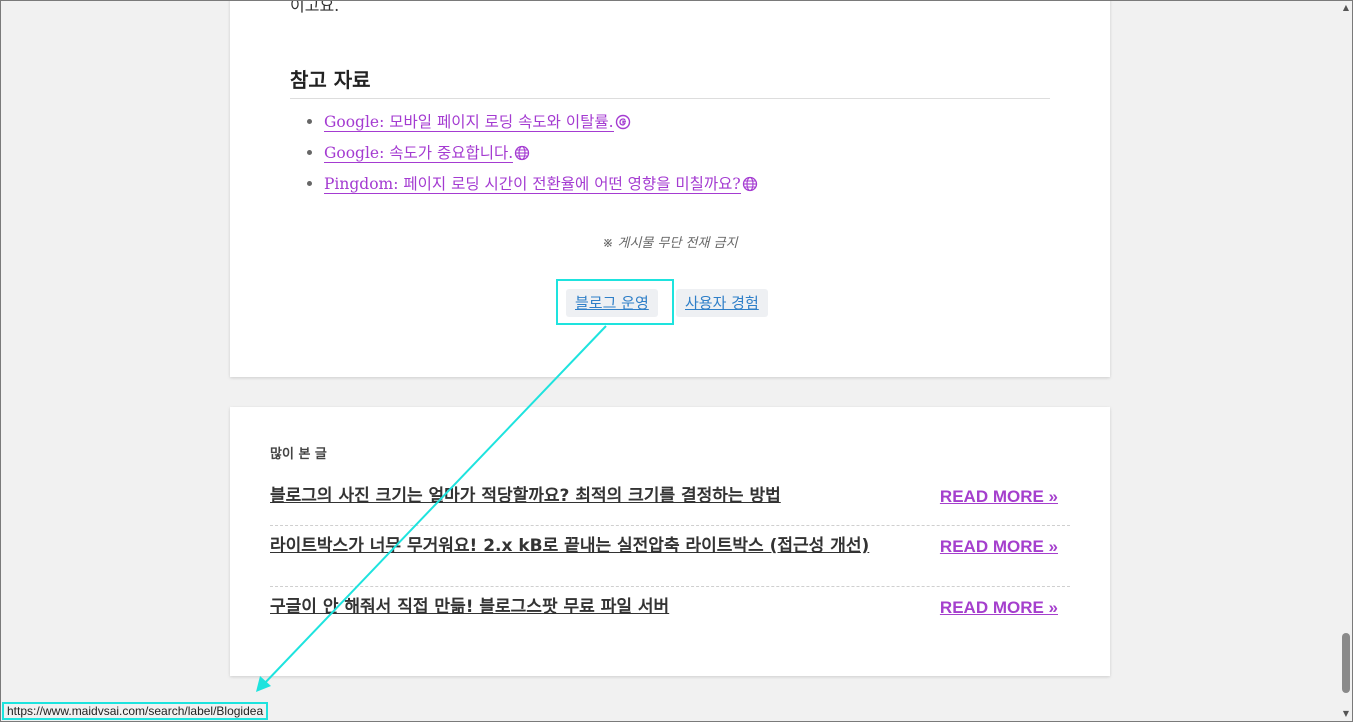 The width and height of the screenshot is (1353, 722). I want to click on list-item: Pingdom: 페이지 로딩 시간이 전환율에 어떤 영향을 미칠까요?, so click(541, 187).